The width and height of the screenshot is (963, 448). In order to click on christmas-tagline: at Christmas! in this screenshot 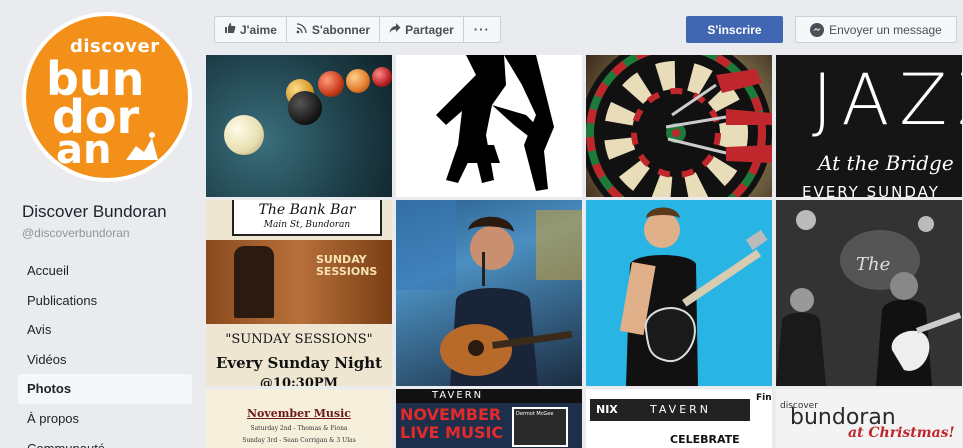, I will do `click(901, 433)`.